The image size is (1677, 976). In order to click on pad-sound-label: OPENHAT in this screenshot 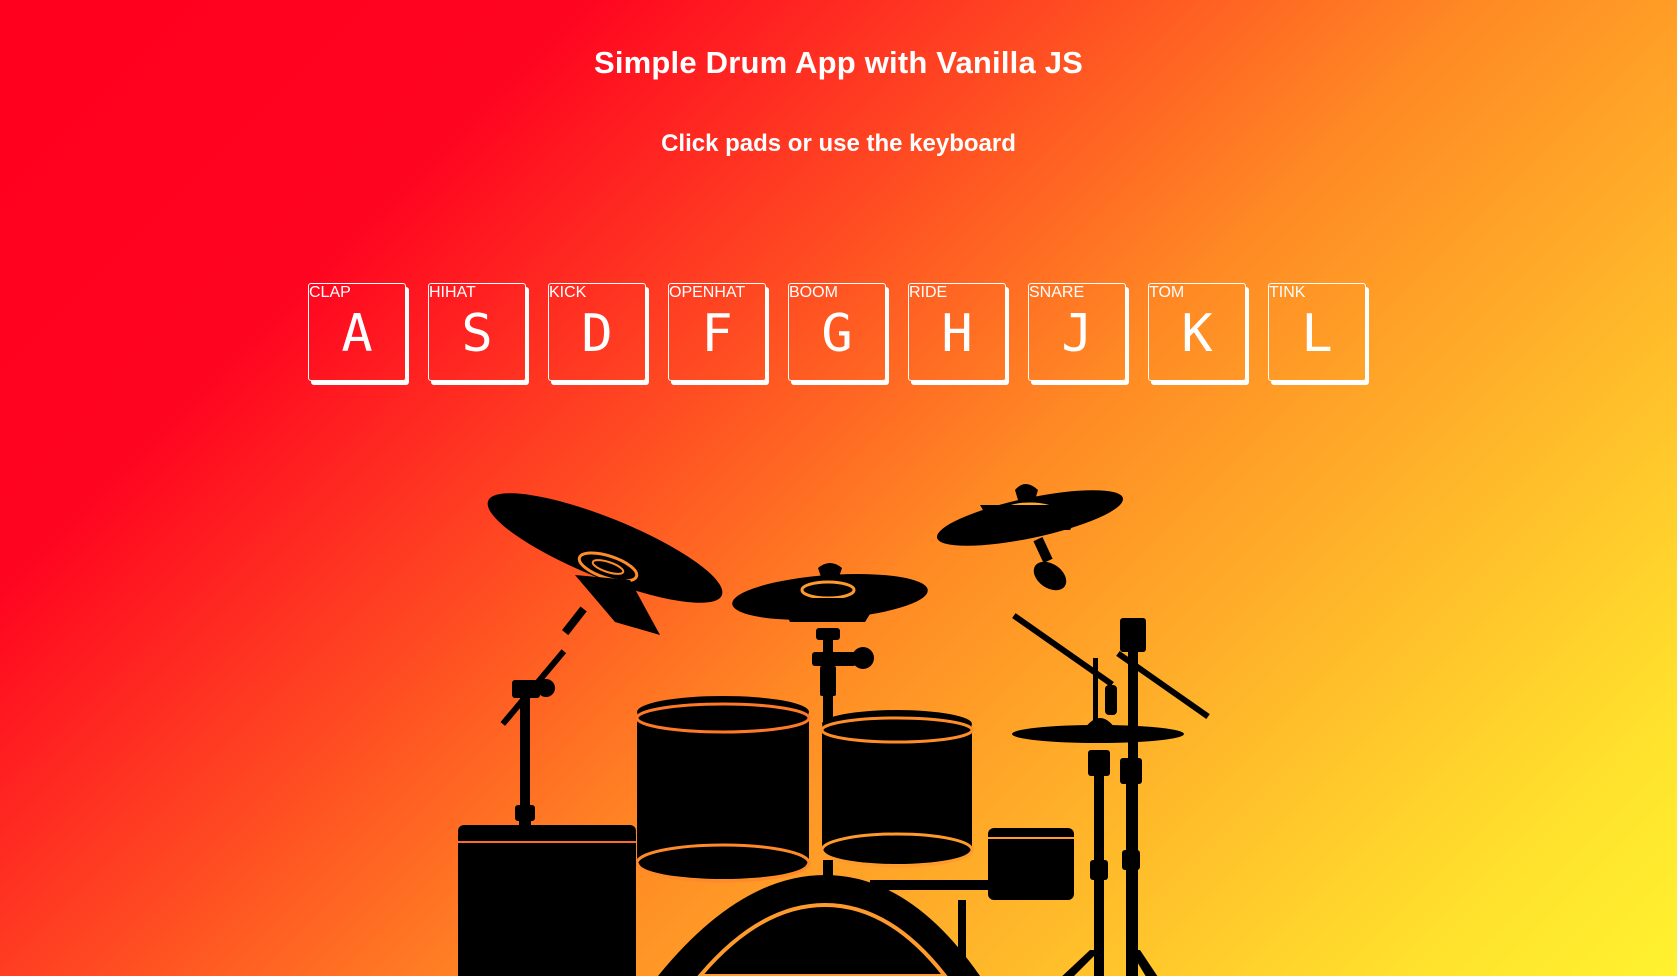, I will do `click(707, 292)`.